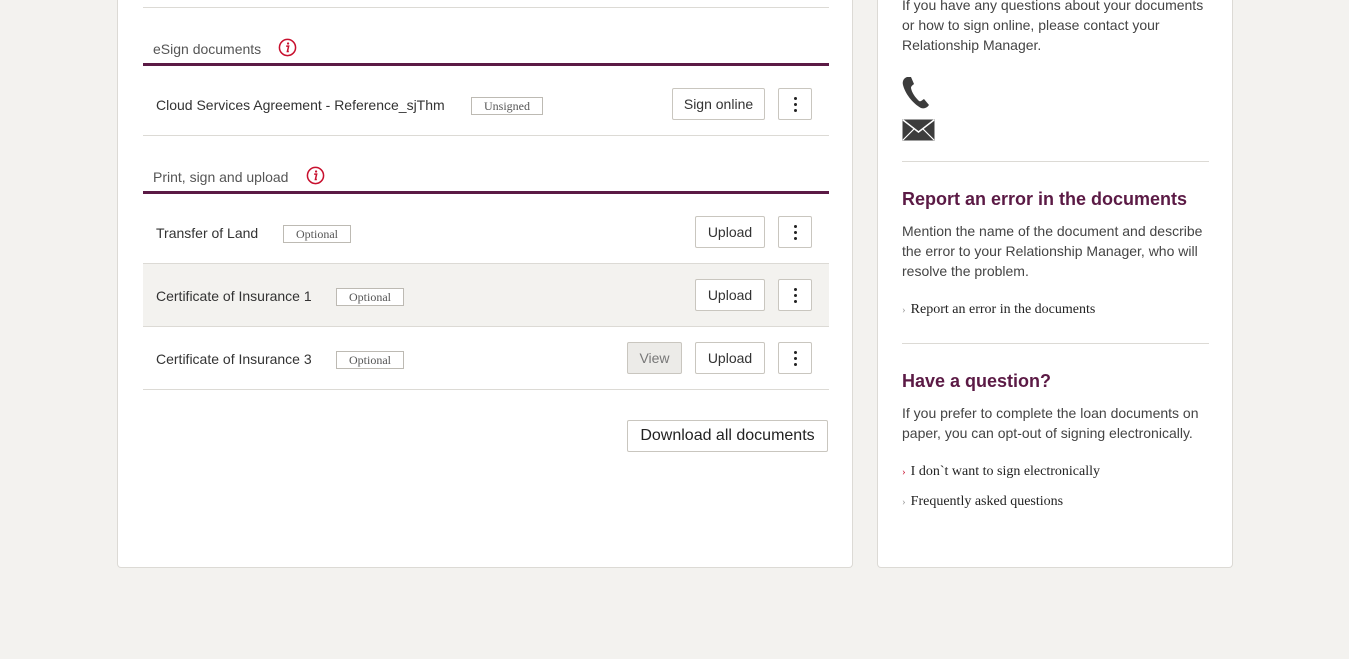 This screenshot has height=659, width=1349. What do you see at coordinates (486, 52) in the screenshot?
I see `esign-section-header: eSign documents` at bounding box center [486, 52].